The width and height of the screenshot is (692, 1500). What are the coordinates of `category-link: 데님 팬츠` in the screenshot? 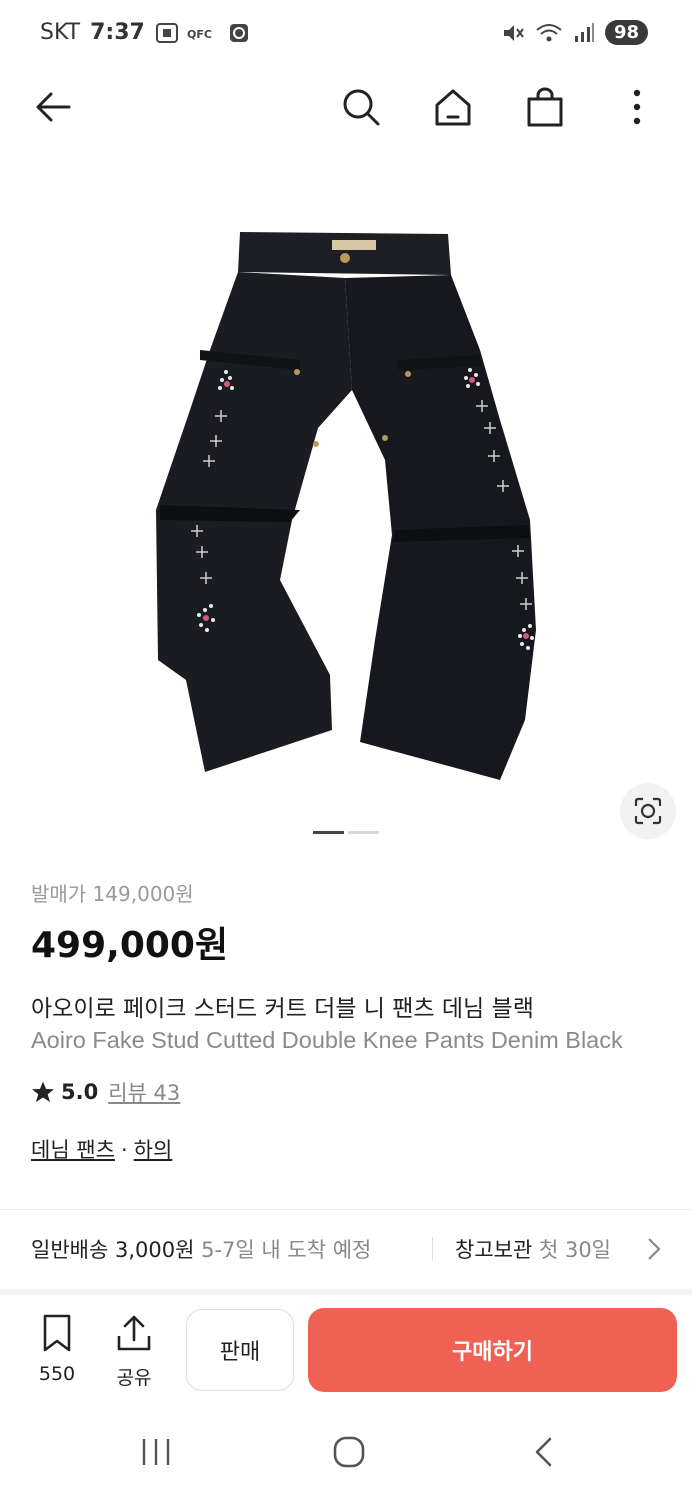 It's located at (73, 1150).